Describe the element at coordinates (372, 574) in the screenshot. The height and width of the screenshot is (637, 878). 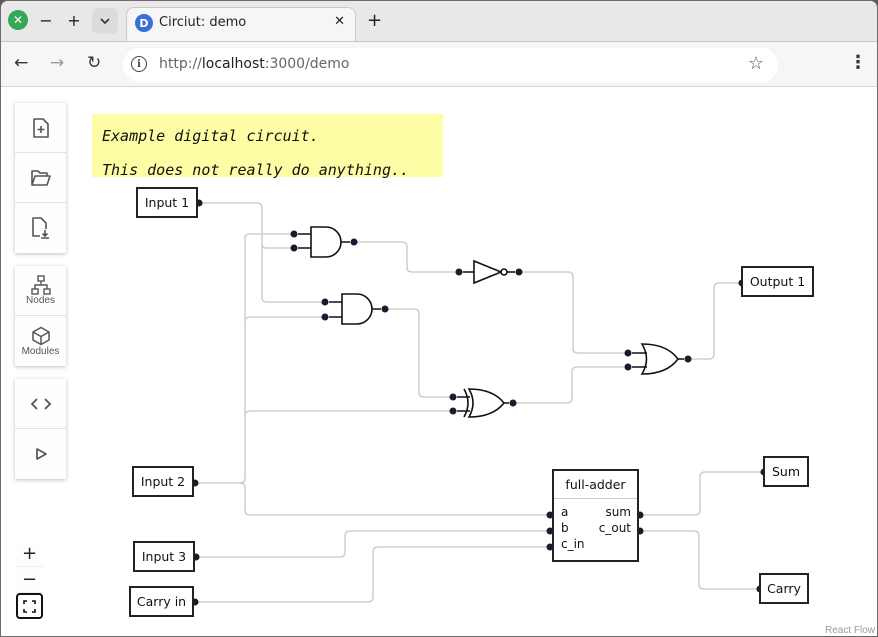
I see `wire-carryin-fa-cin` at that location.